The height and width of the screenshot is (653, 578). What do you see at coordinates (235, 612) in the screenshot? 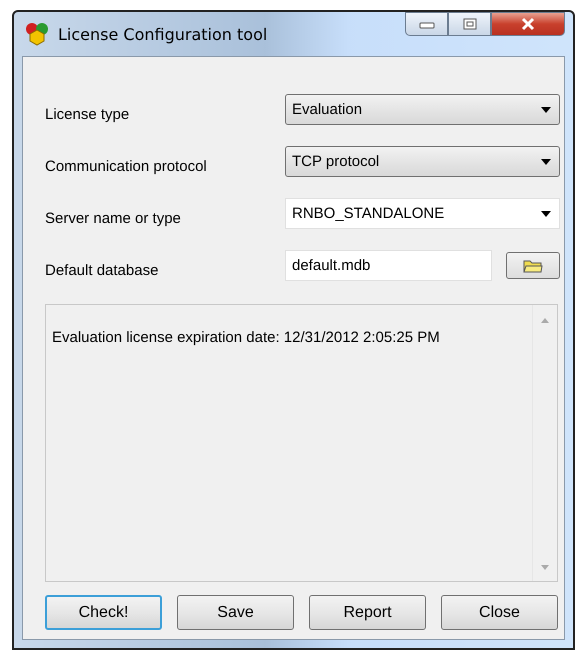
I see `dialog-button: Save` at bounding box center [235, 612].